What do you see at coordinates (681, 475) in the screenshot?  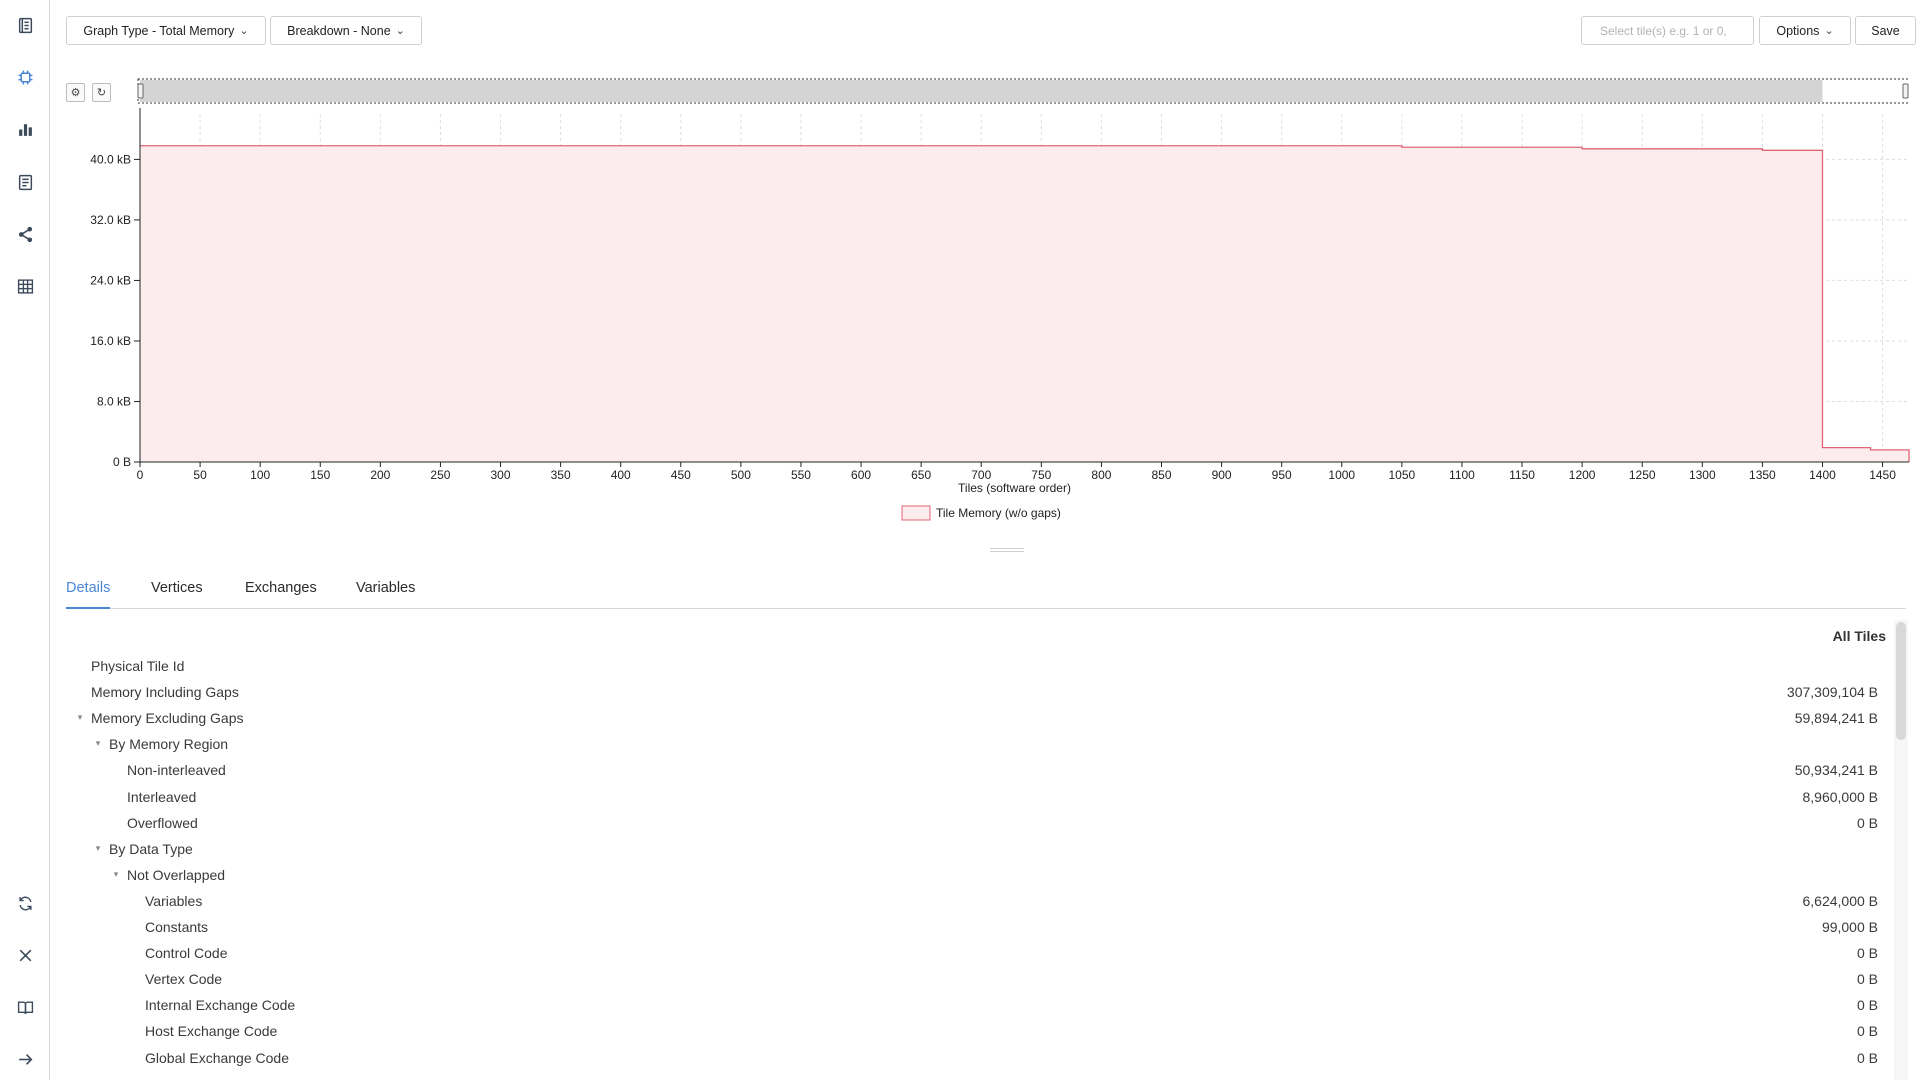 I see `x-tick-label: 450` at bounding box center [681, 475].